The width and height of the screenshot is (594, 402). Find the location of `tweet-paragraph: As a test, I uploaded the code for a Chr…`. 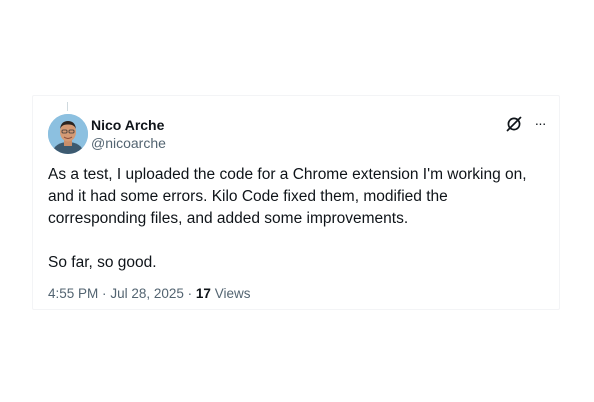

tweet-paragraph: As a test, I uploaded the code for a Chr… is located at coordinates (287, 196).